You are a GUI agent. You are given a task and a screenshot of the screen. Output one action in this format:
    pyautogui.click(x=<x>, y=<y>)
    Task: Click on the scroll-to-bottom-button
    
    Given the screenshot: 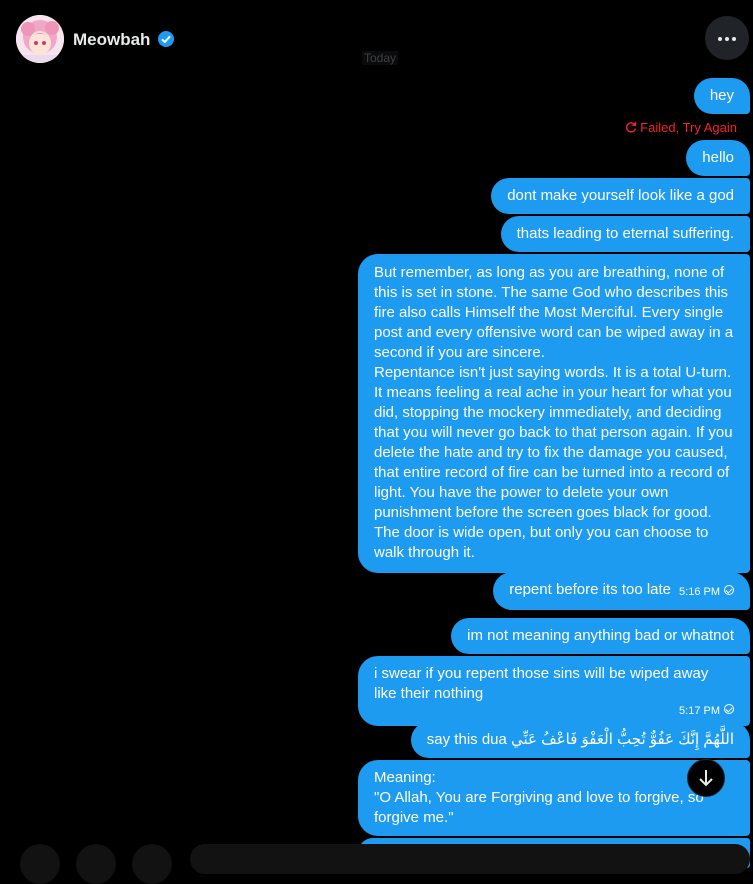 What is the action you would take?
    pyautogui.click(x=706, y=778)
    